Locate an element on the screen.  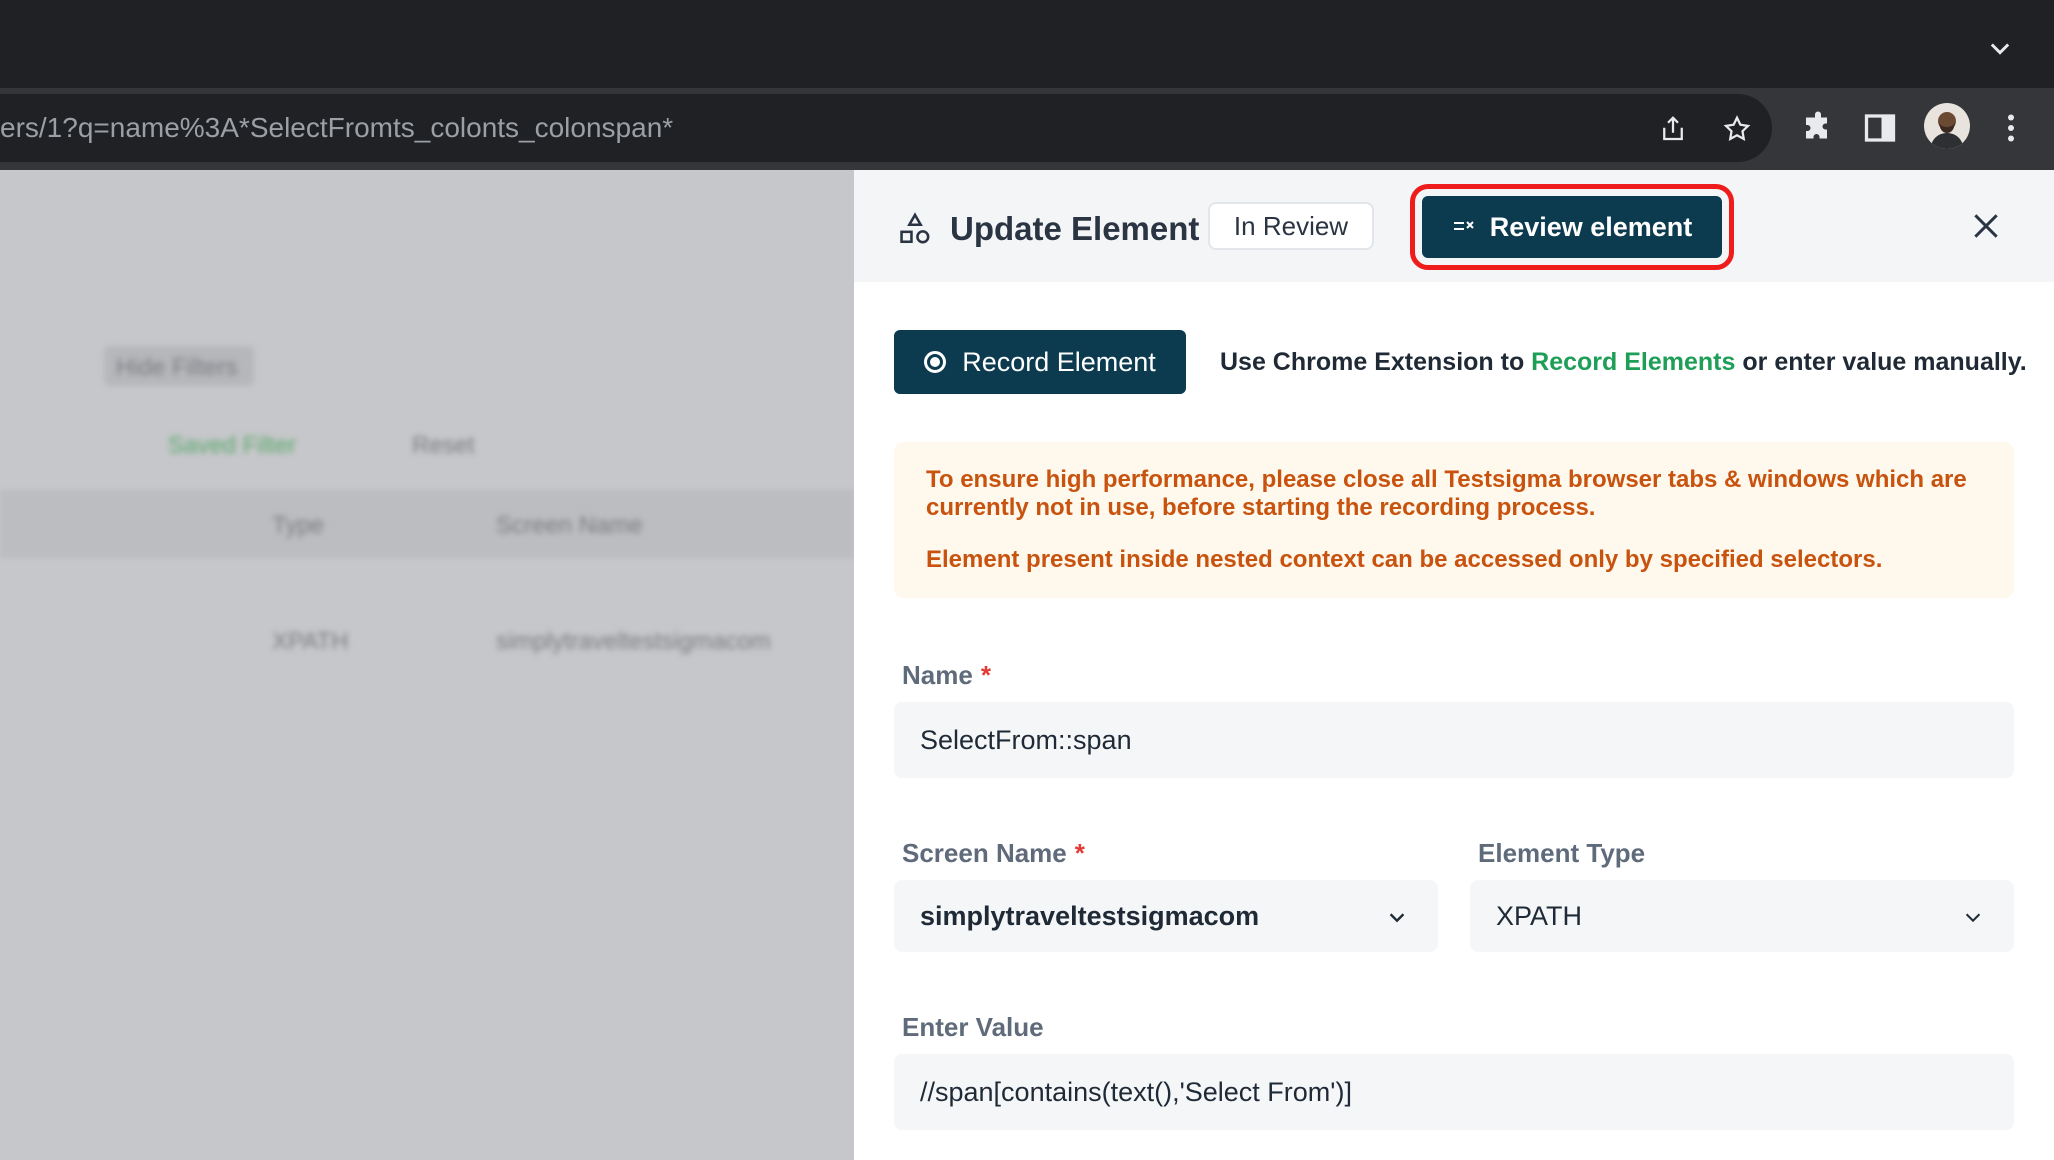
record-element-label: Record Element is located at coordinates (1059, 361).